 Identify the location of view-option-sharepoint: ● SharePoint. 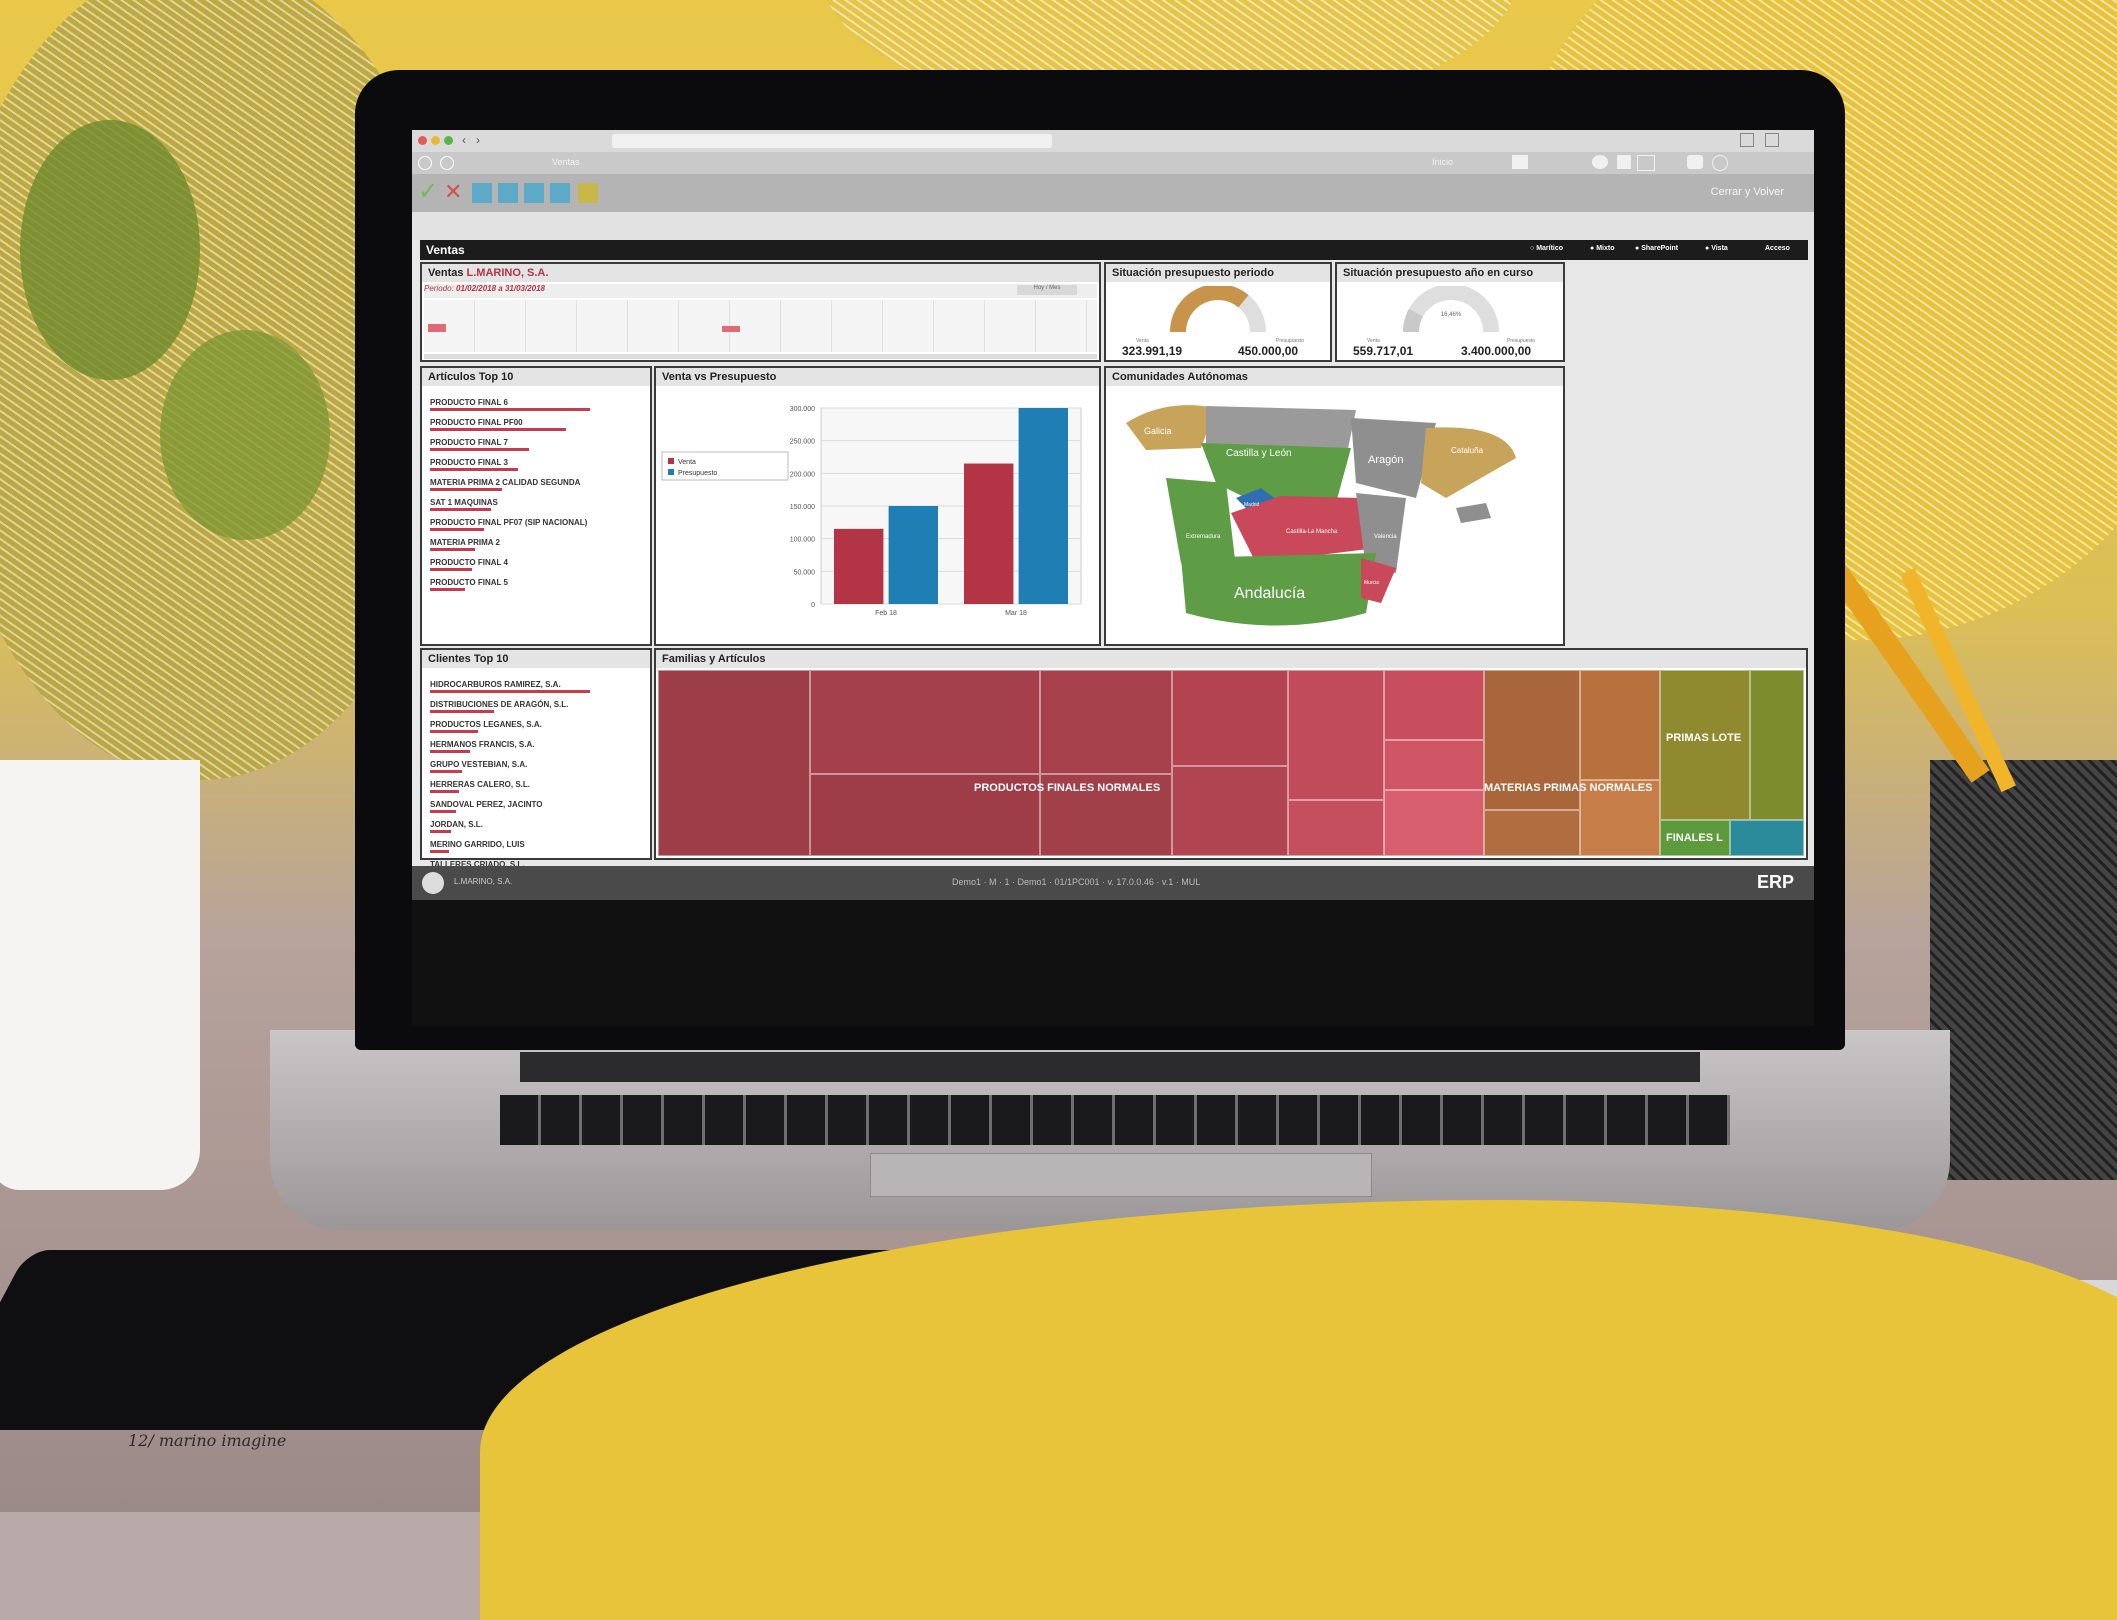
(1656, 248).